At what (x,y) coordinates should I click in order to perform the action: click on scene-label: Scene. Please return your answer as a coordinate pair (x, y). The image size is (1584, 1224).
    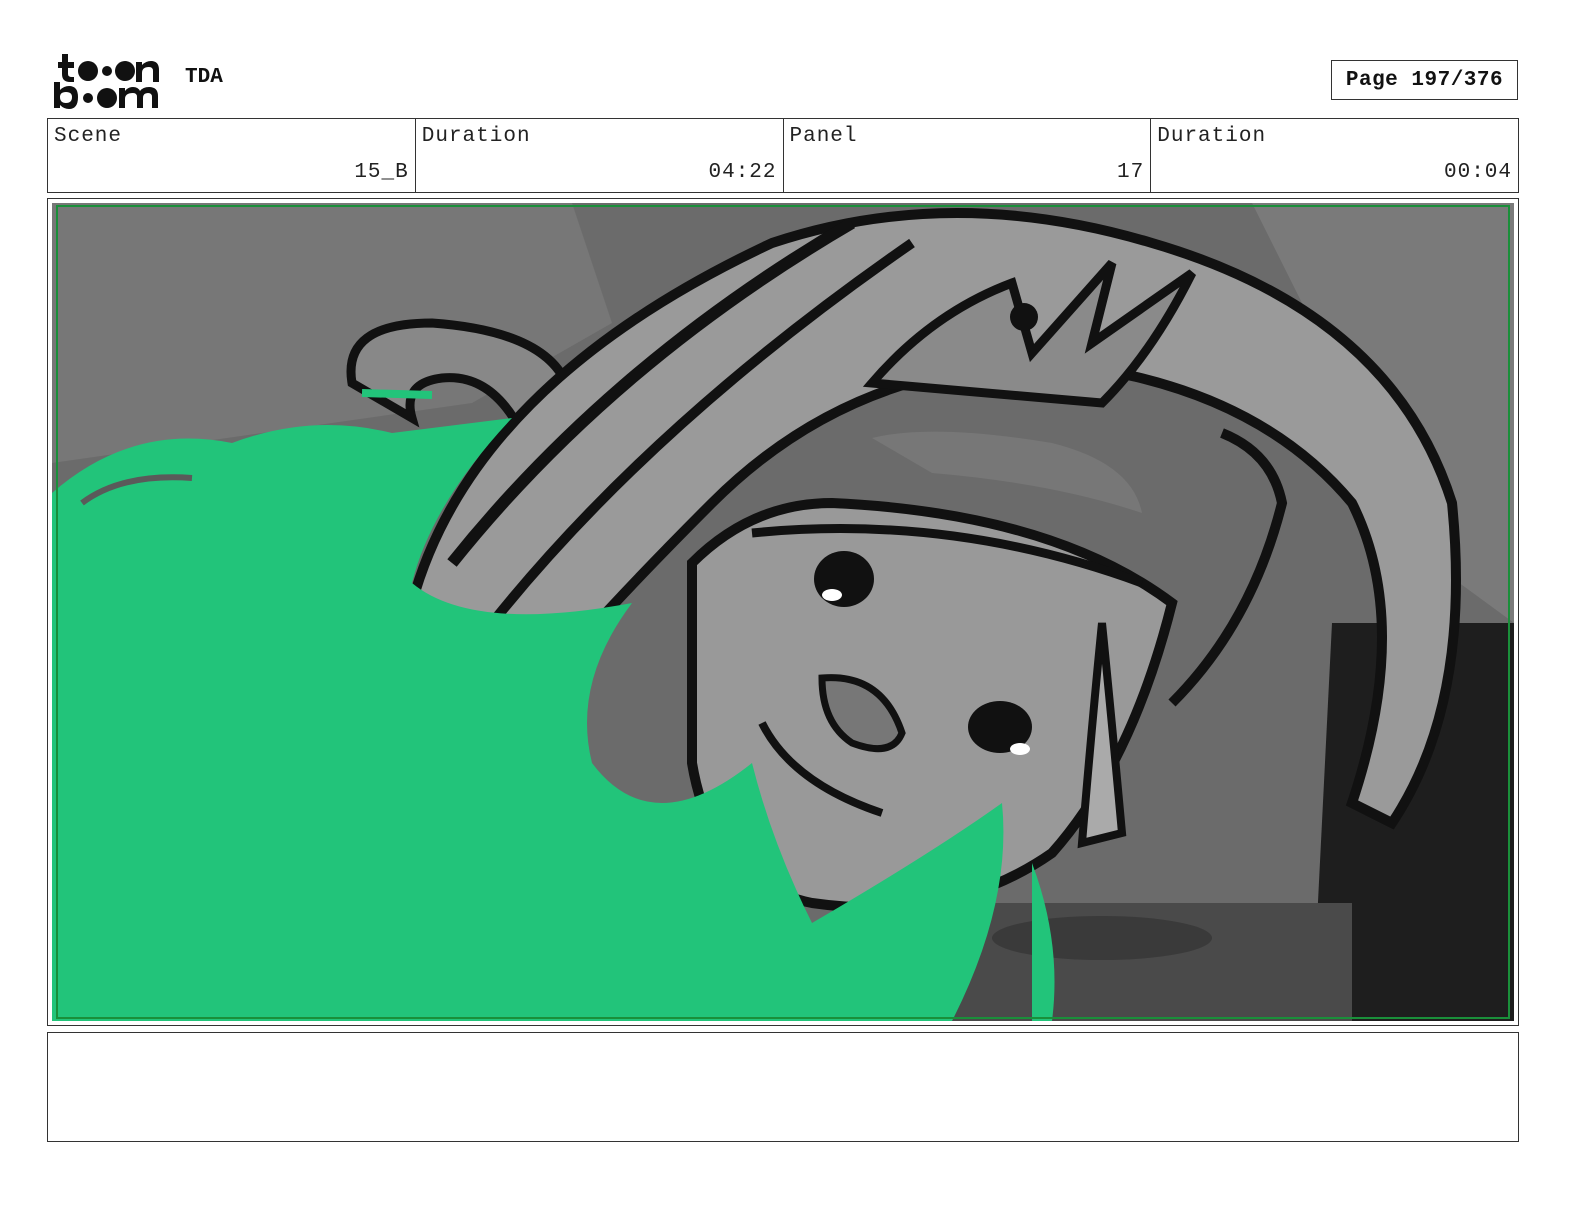
    Looking at the image, I should click on (88, 136).